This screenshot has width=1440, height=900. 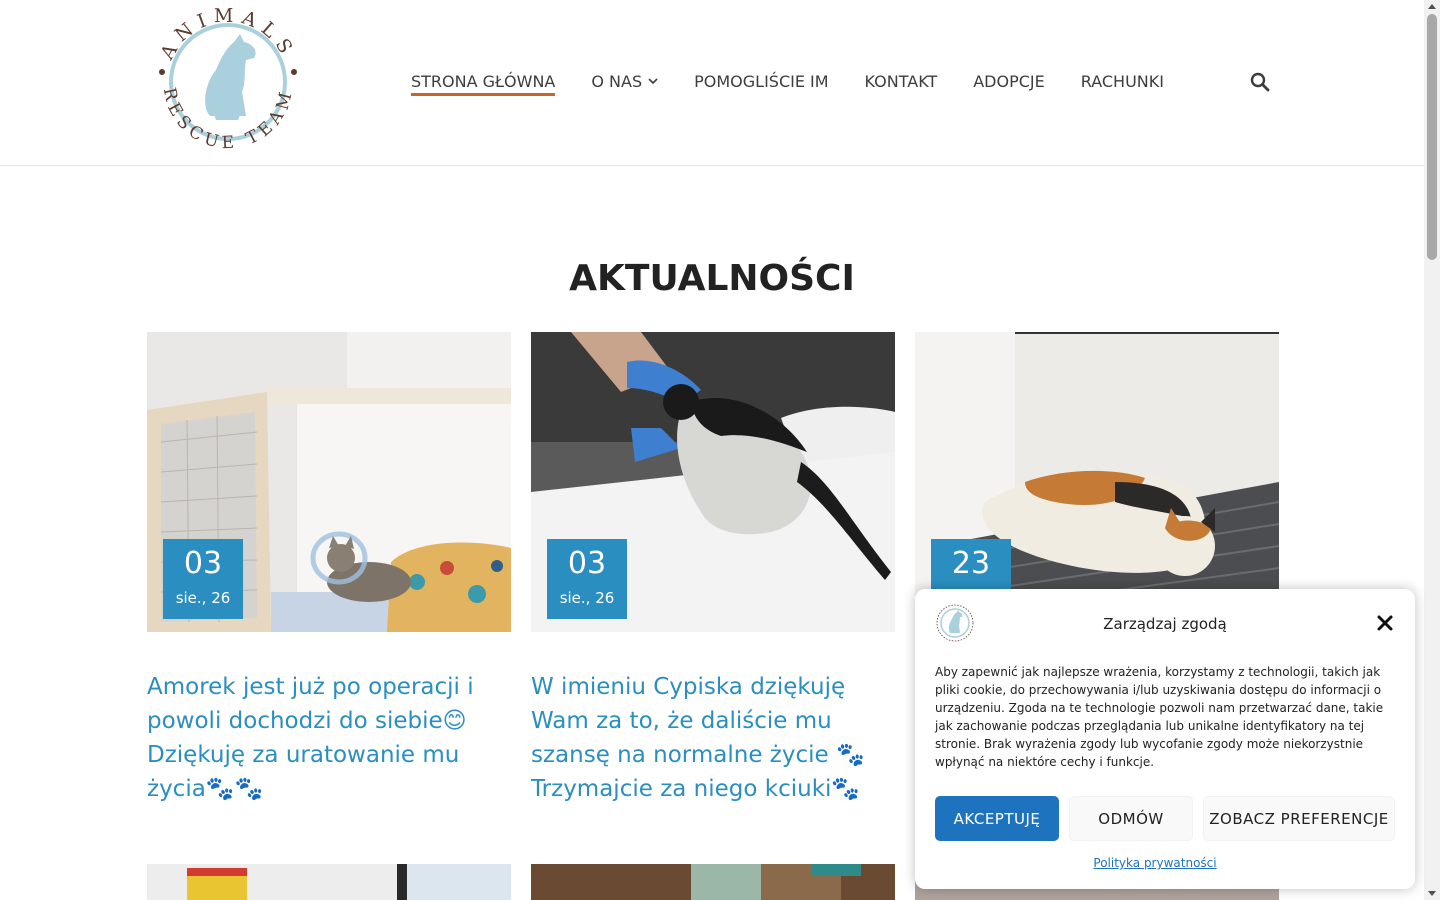 What do you see at coordinates (1432, 893) in the screenshot?
I see `scroll-down-arrow-icon` at bounding box center [1432, 893].